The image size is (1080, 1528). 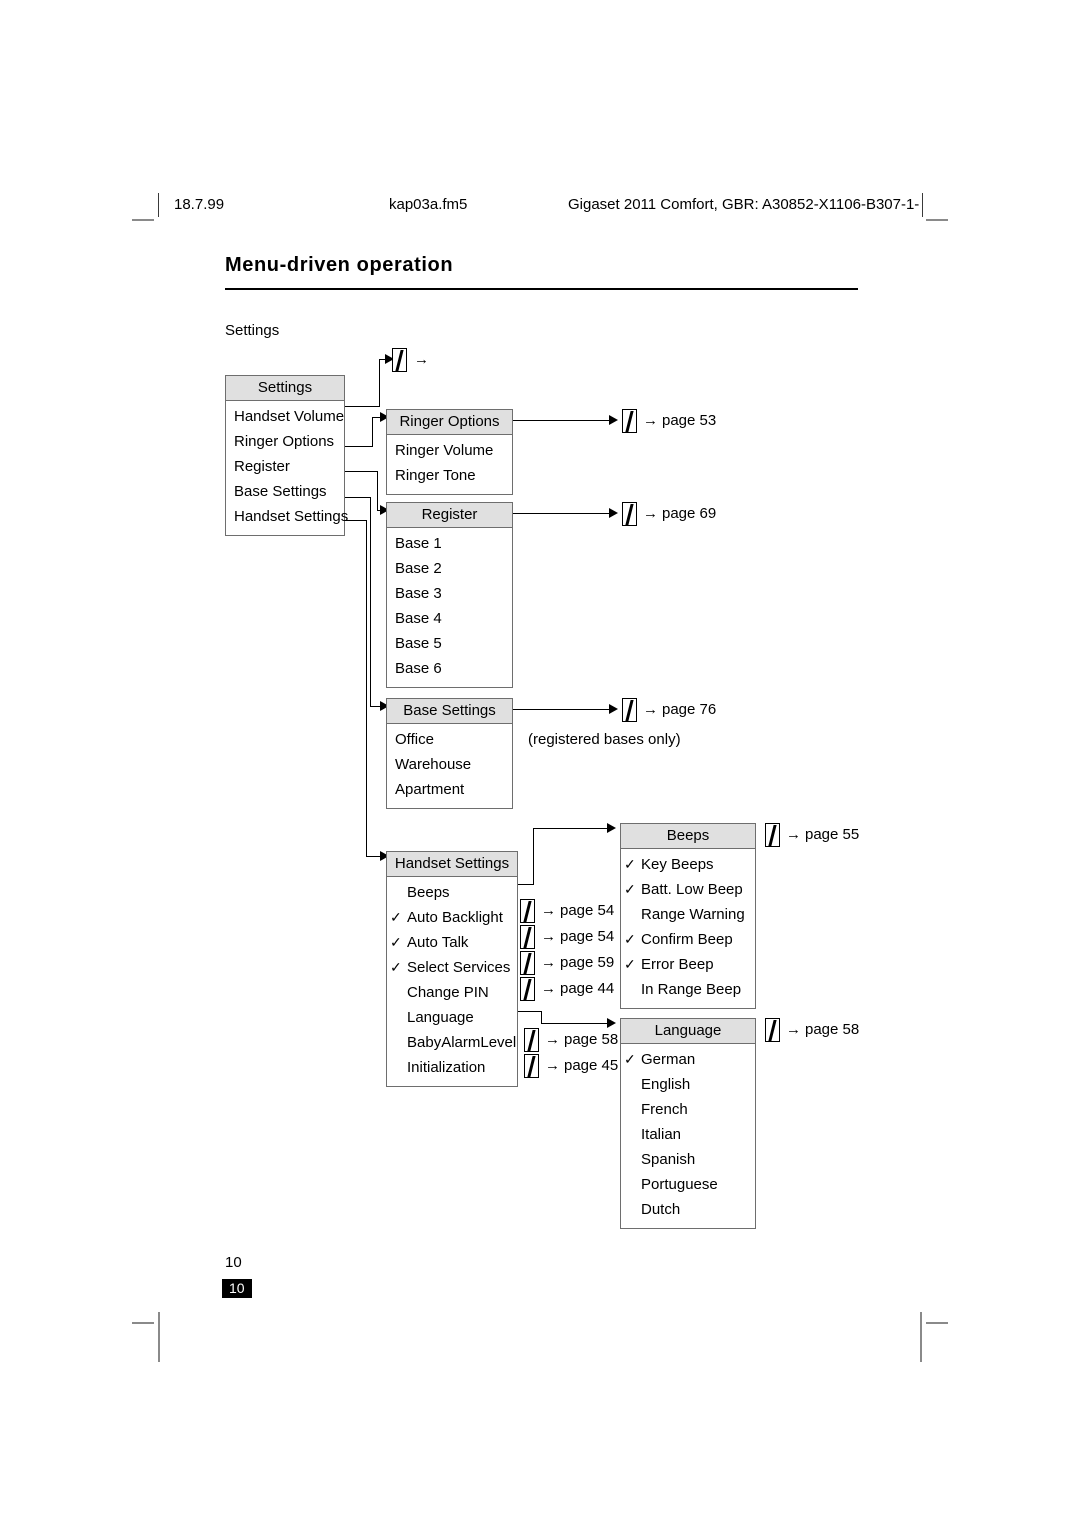 What do you see at coordinates (688, 1184) in the screenshot?
I see `menu-item-portuguese: Portuguese` at bounding box center [688, 1184].